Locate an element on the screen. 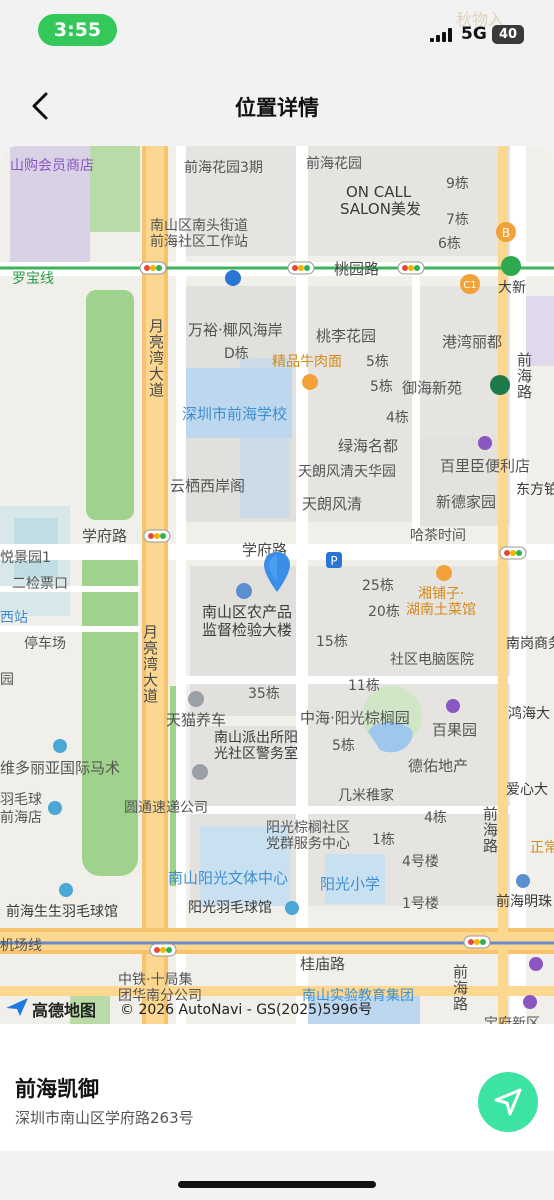 The height and width of the screenshot is (1200, 554). map-label: D栋 is located at coordinates (236, 354).